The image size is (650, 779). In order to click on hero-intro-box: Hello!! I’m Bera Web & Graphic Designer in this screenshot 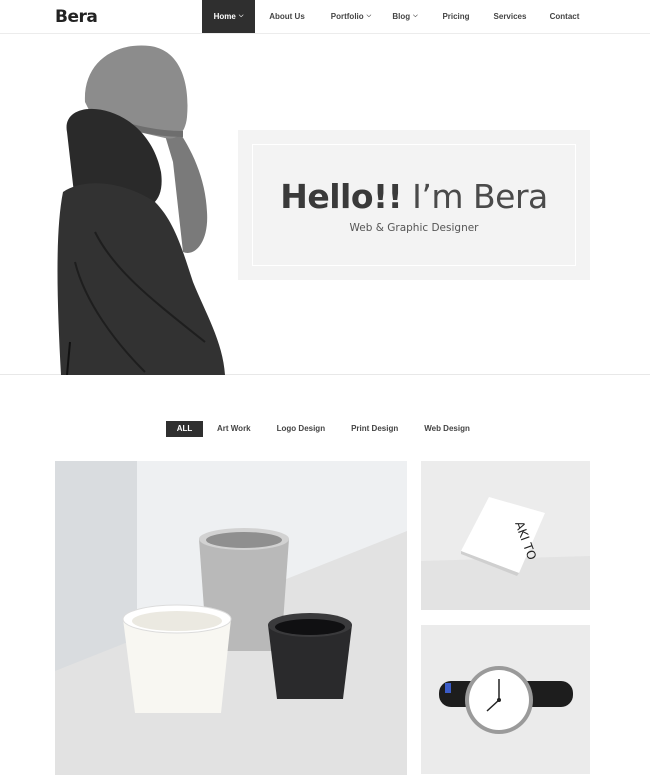, I will do `click(414, 205)`.